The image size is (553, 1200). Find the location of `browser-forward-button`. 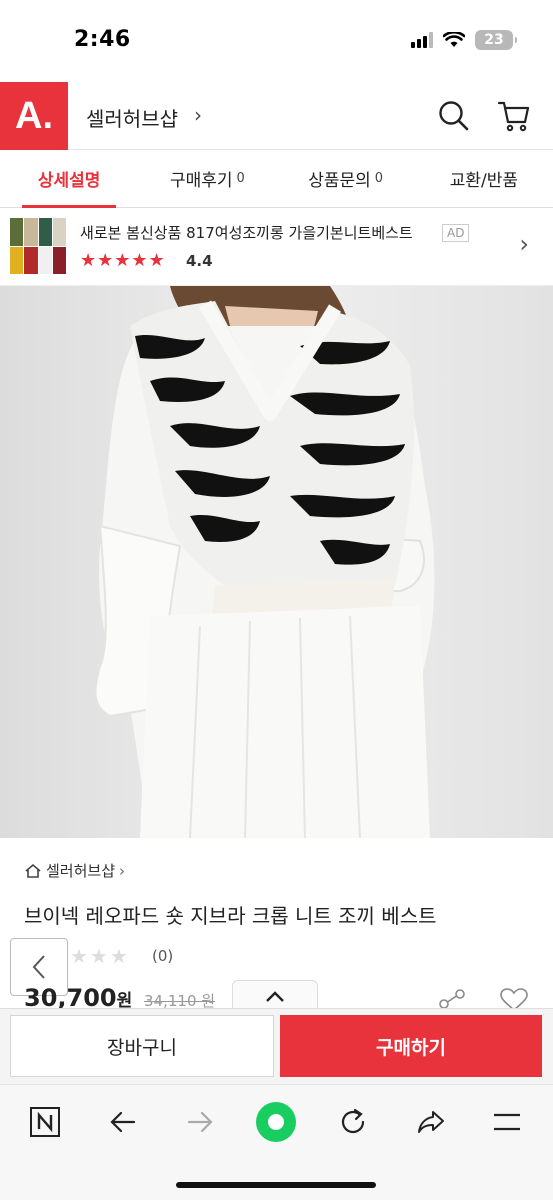

browser-forward-button is located at coordinates (200, 1122).